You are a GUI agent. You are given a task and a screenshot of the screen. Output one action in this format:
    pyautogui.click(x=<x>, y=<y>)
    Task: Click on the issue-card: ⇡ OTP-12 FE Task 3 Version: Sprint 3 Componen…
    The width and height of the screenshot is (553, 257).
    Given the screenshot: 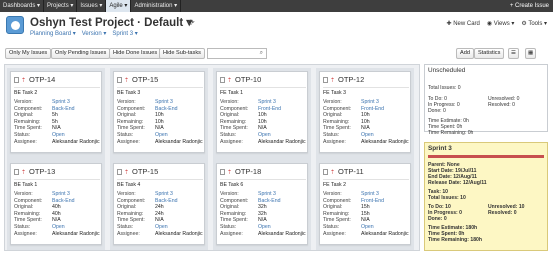 What is the action you would take?
    pyautogui.click(x=365, y=112)
    